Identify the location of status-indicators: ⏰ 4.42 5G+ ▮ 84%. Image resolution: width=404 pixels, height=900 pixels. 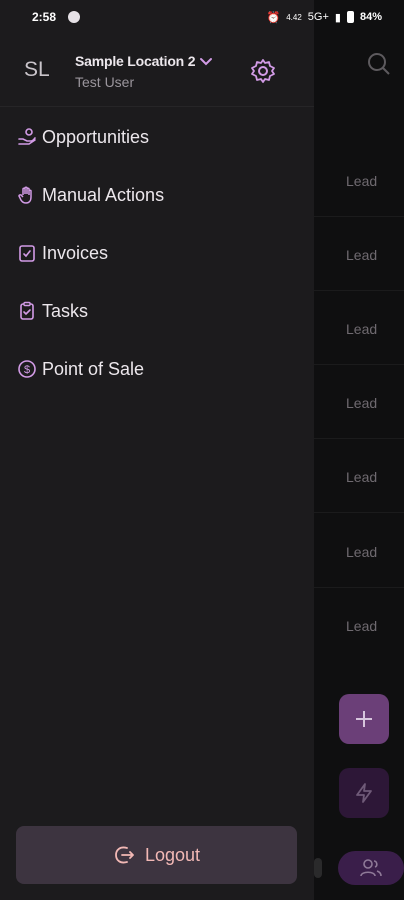
(324, 17).